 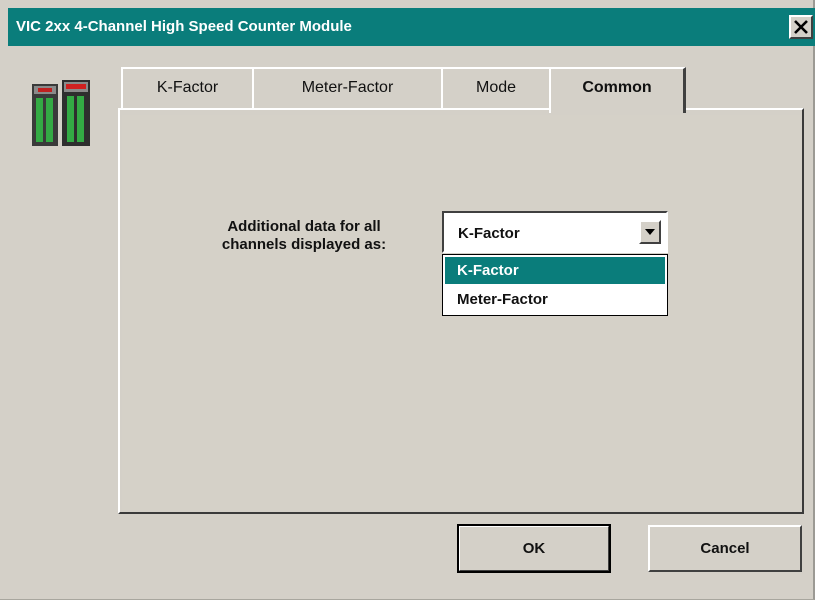 I want to click on option-meter-factor: Meter-Factor, so click(x=555, y=299).